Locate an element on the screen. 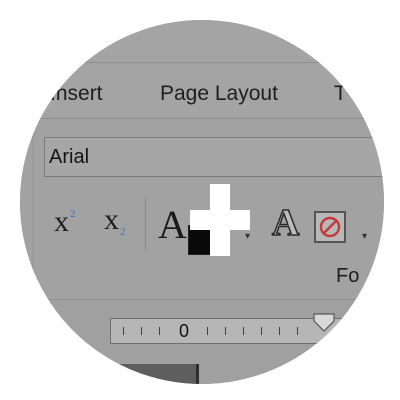 Image resolution: width=400 pixels, height=400 pixels. tab-page-layout: Page Layout is located at coordinates (219, 94).